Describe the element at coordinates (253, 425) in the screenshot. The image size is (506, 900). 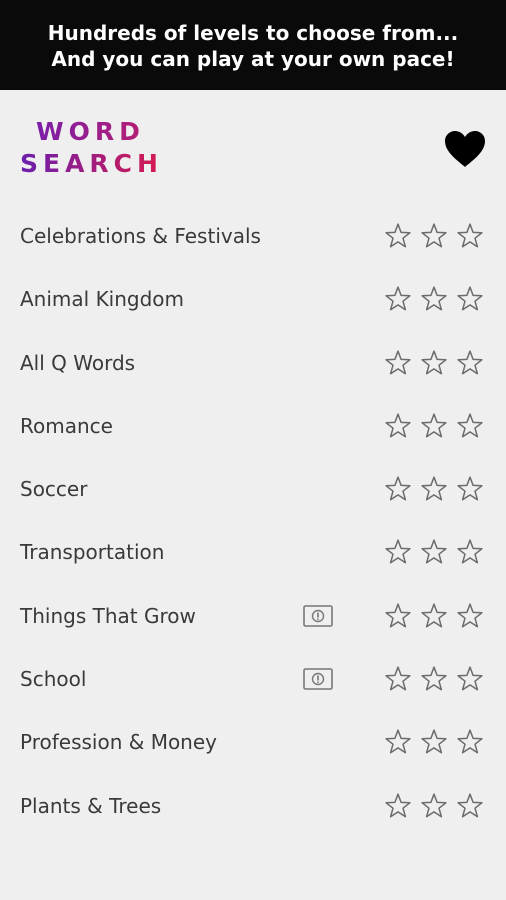
I see `category-row: Romance` at that location.